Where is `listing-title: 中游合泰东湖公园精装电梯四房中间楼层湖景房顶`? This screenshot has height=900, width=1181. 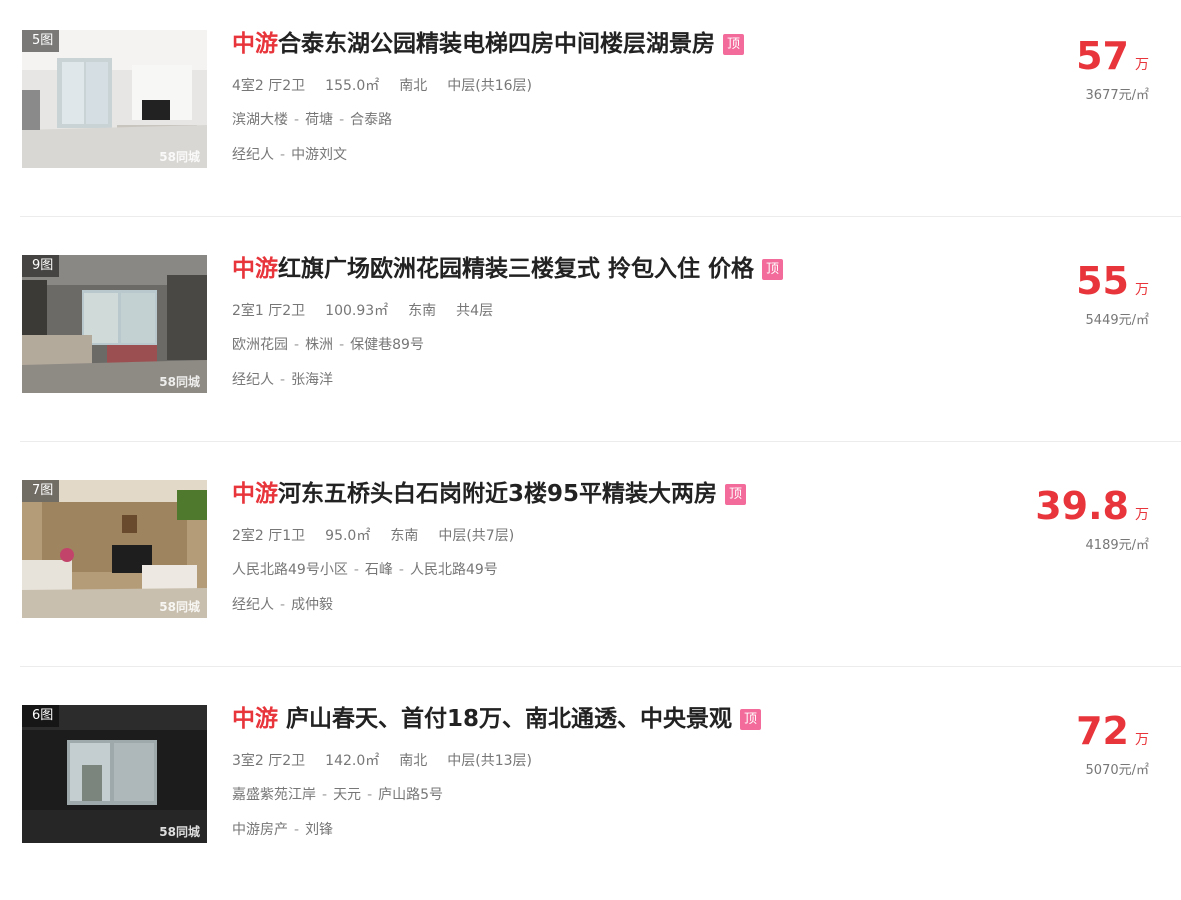
listing-title: 中游合泰东湖公园精装电梯四房中间楼层湖景房顶 is located at coordinates (488, 44).